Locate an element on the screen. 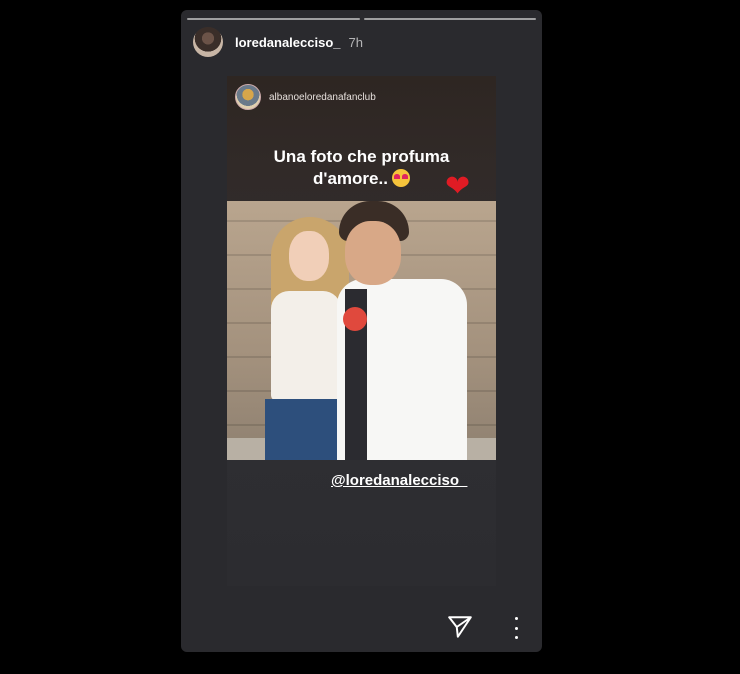  shared-post-header: albanoeloredanafanclub is located at coordinates (305, 97).